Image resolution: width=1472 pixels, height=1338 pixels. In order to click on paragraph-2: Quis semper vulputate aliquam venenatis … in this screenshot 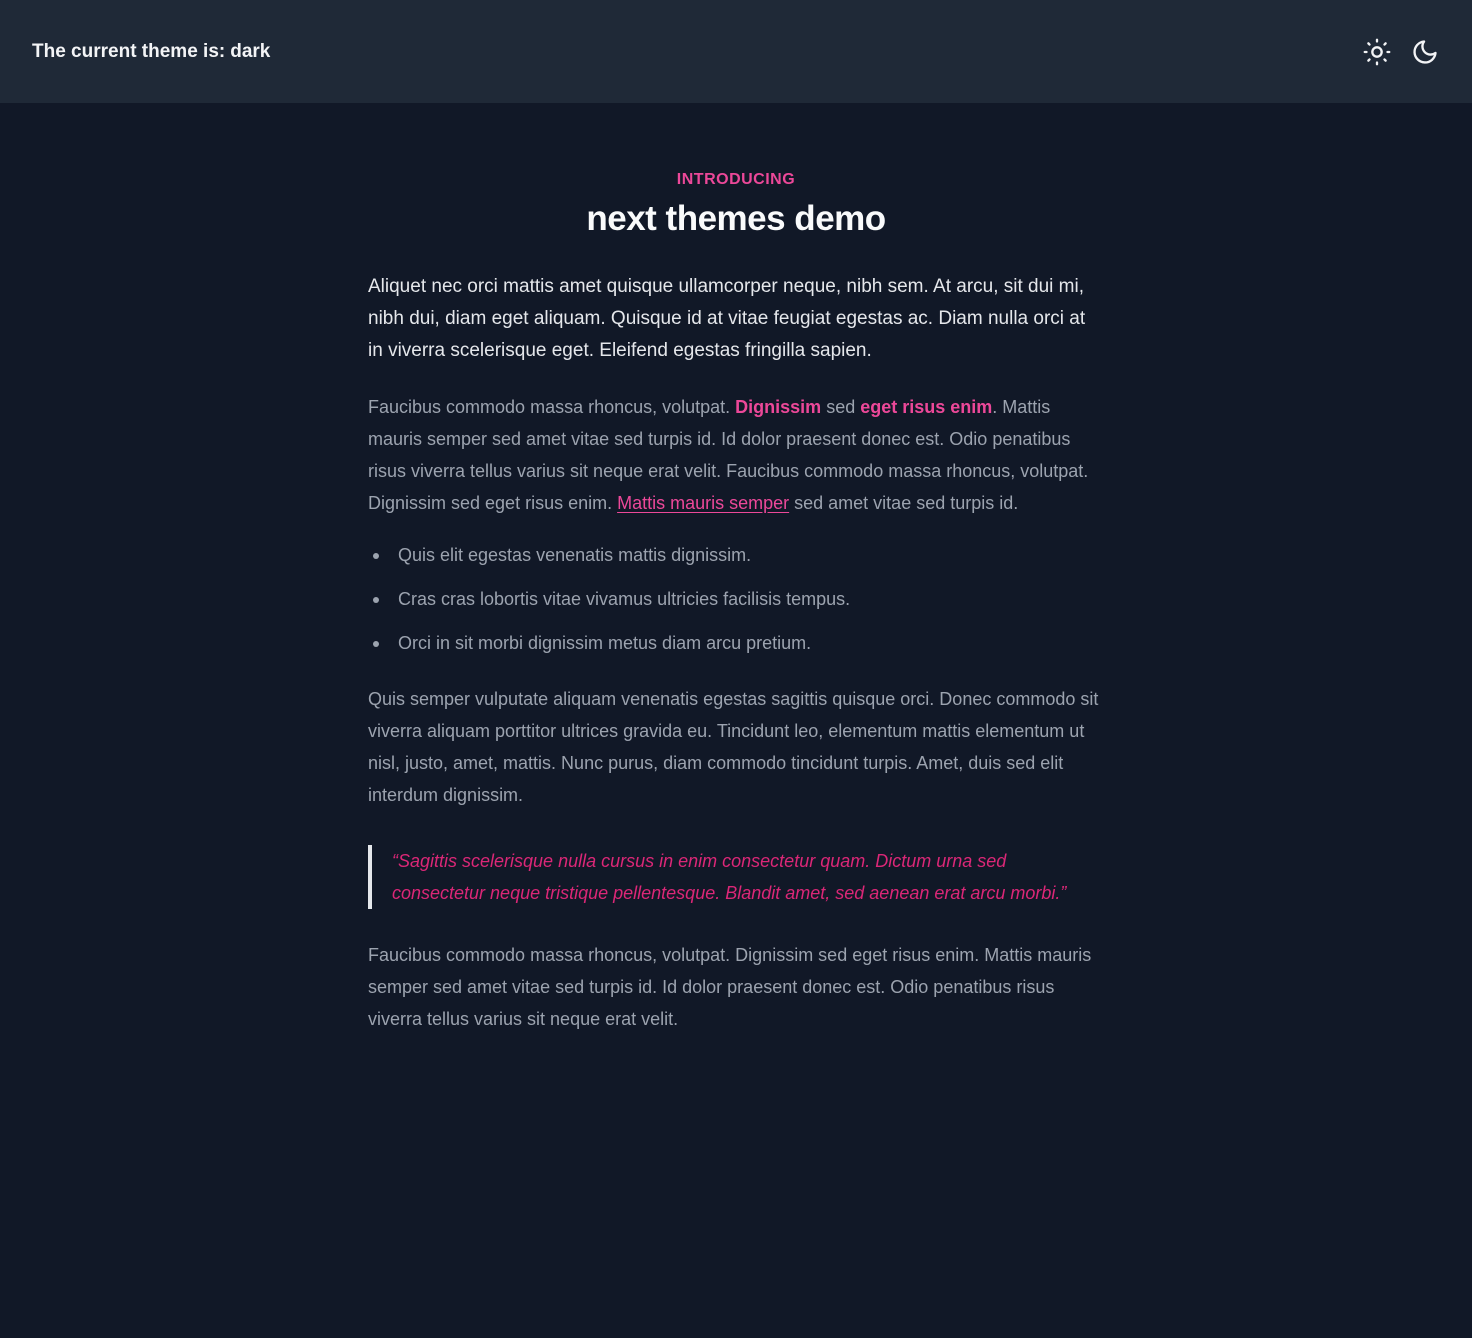, I will do `click(733, 747)`.